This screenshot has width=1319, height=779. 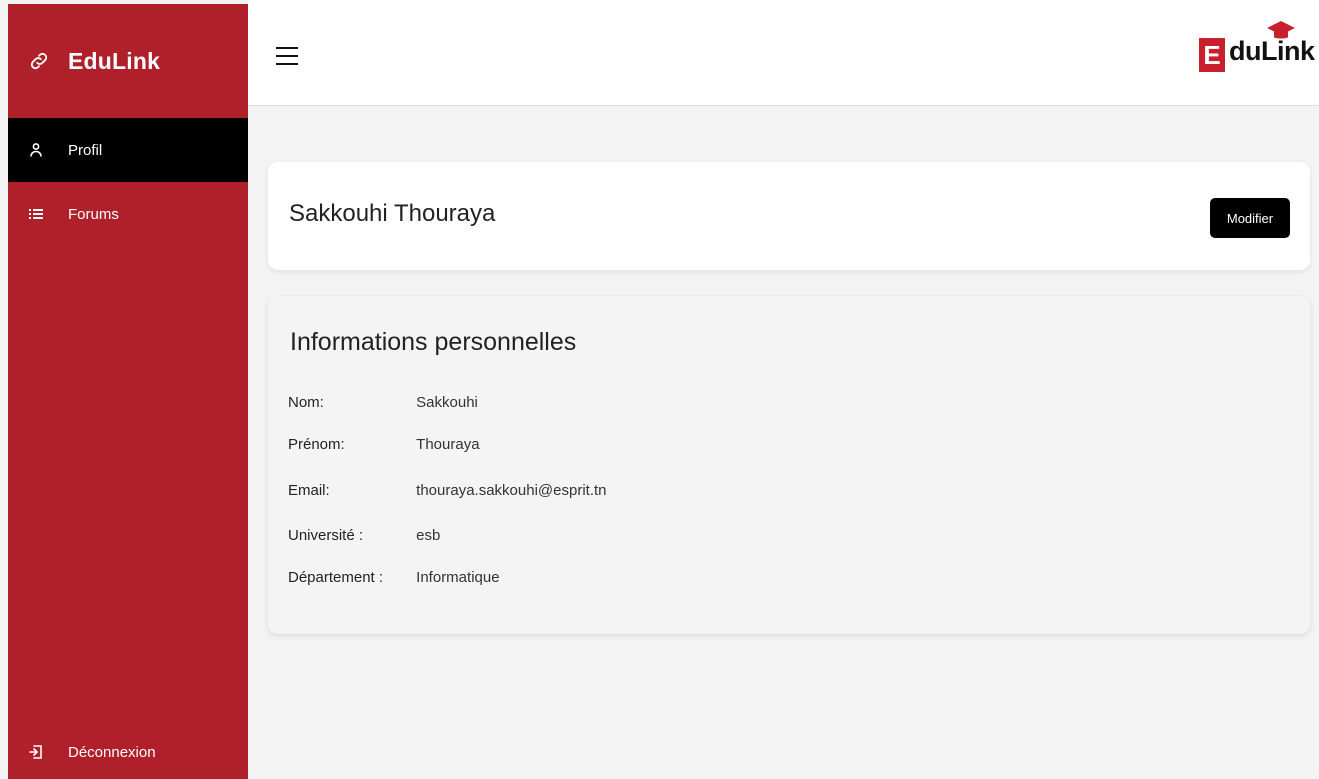 What do you see at coordinates (128, 214) in the screenshot?
I see `sidebar-item-forums: Forums` at bounding box center [128, 214].